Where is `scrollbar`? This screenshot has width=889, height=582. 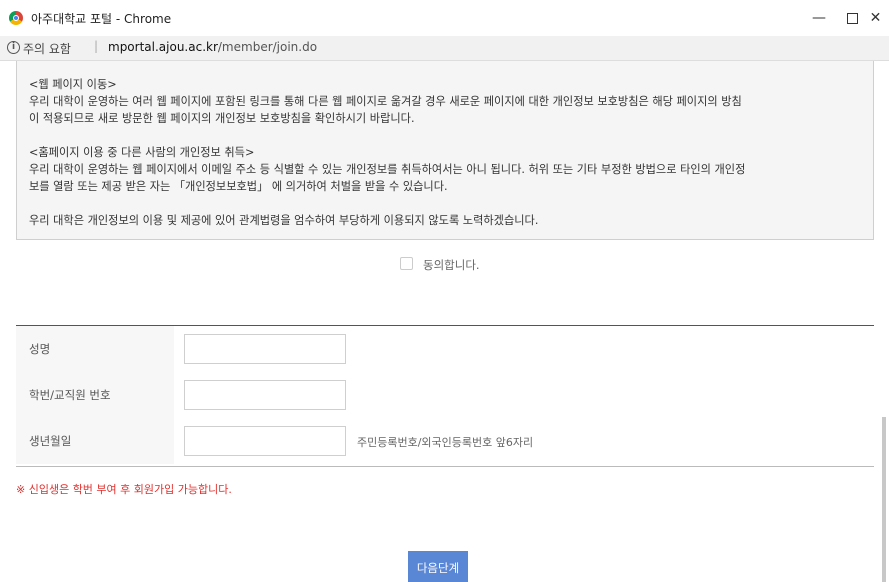 scrollbar is located at coordinates (884, 499).